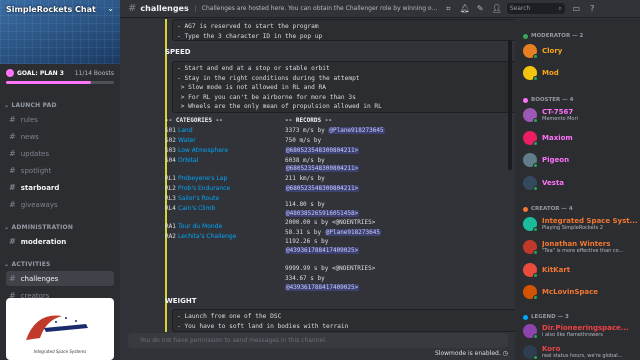 The width and height of the screenshot is (640, 360). Describe the element at coordinates (580, 270) in the screenshot. I see `member-item: KitKart` at that location.